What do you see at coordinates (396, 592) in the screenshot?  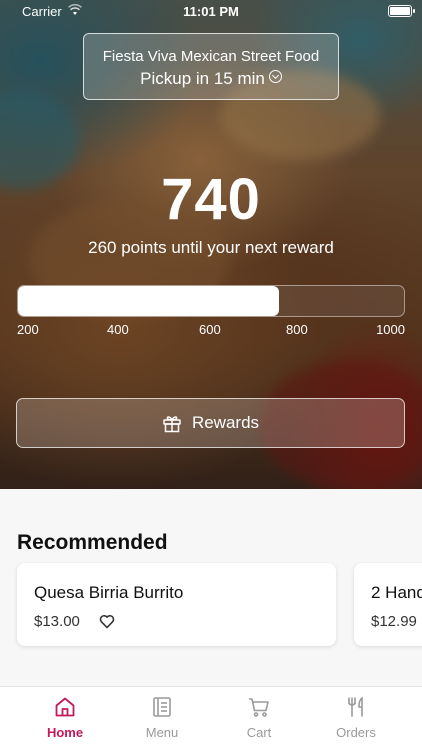 I see `item-name: 2 Hand` at bounding box center [396, 592].